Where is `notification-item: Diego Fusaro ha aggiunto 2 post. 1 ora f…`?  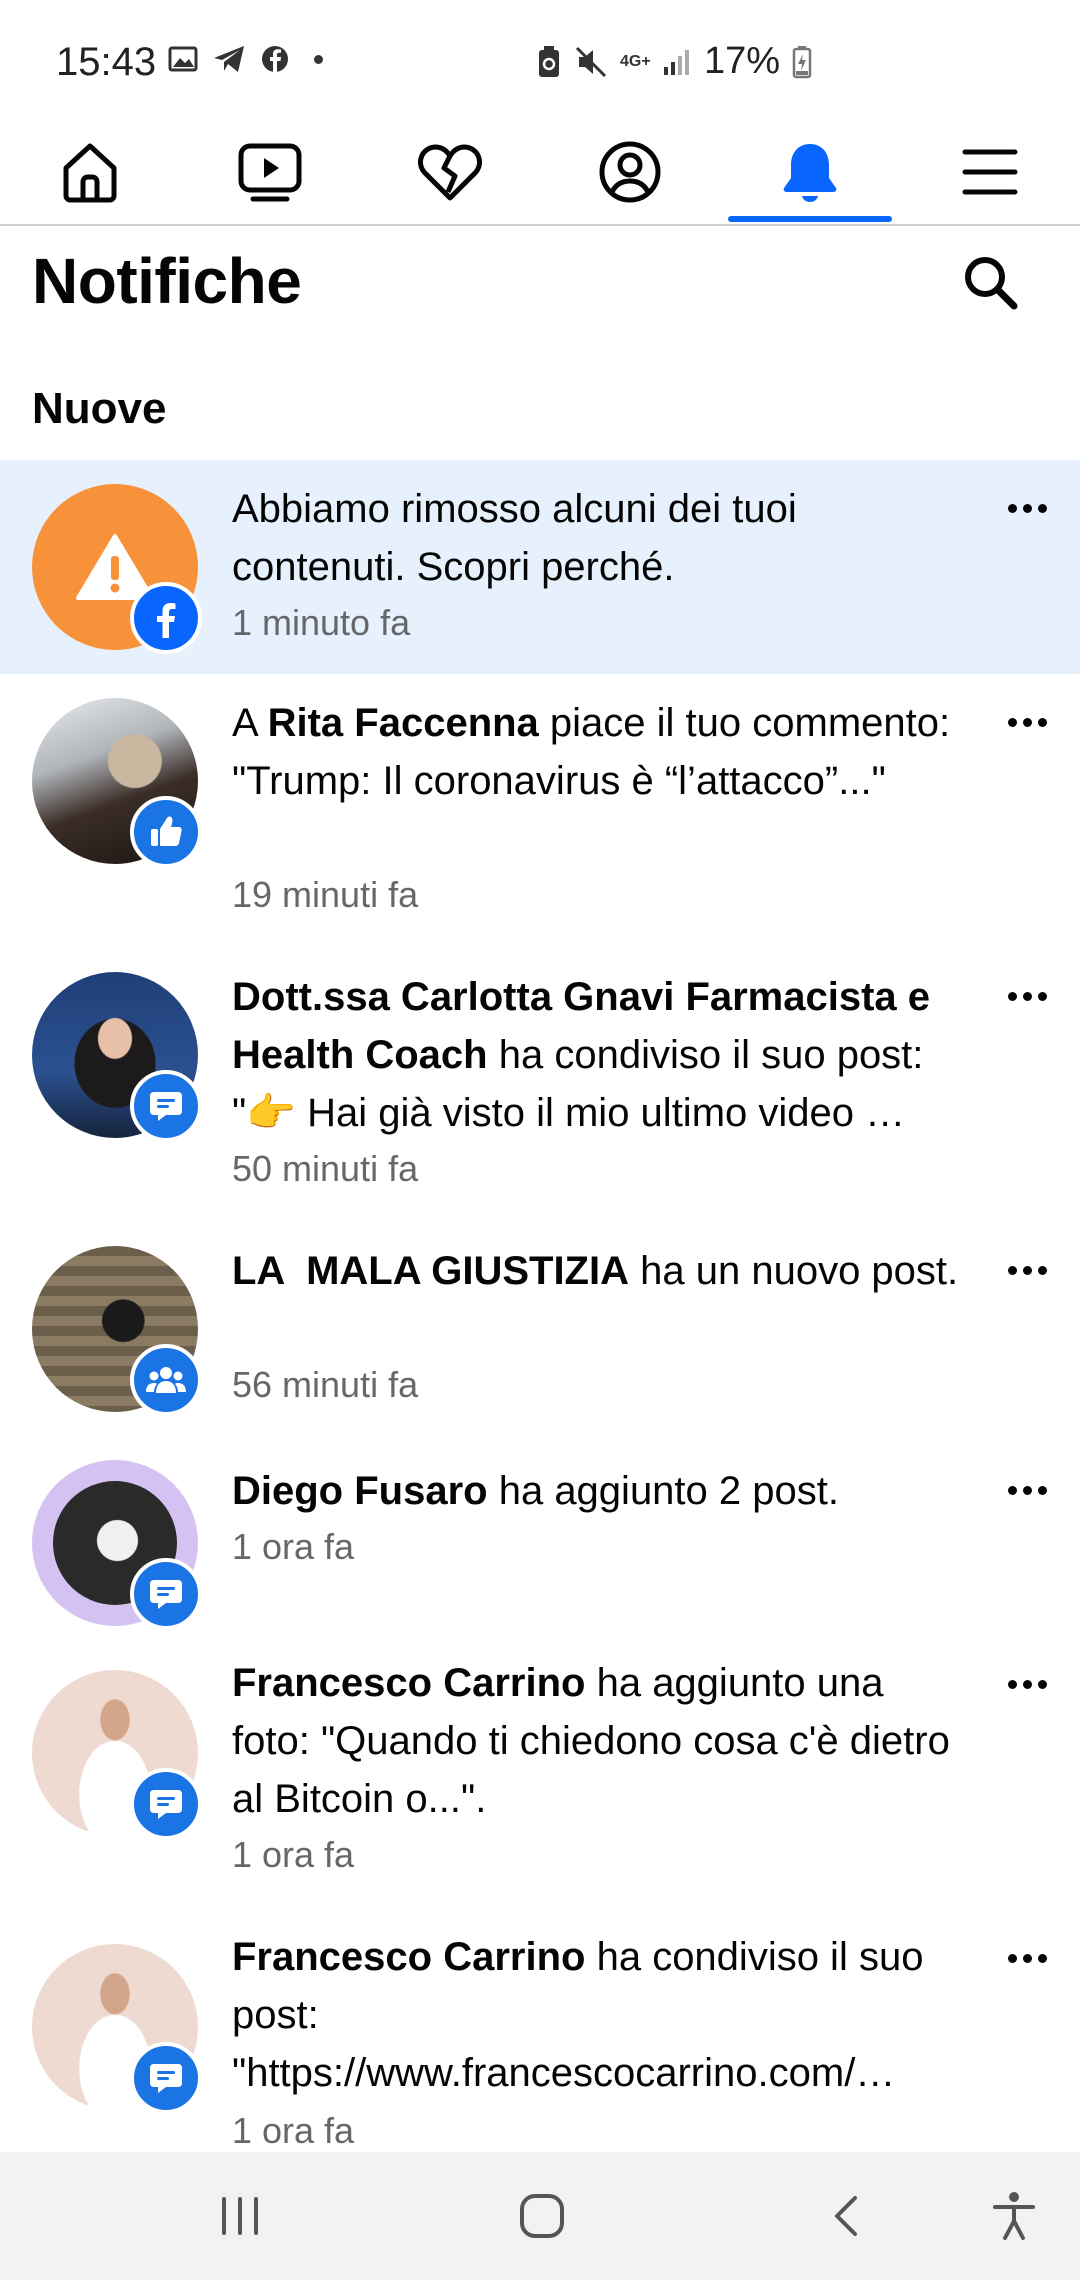
notification-item: Diego Fusaro ha aggiunto 2 post. 1 ora f… is located at coordinates (540, 1540).